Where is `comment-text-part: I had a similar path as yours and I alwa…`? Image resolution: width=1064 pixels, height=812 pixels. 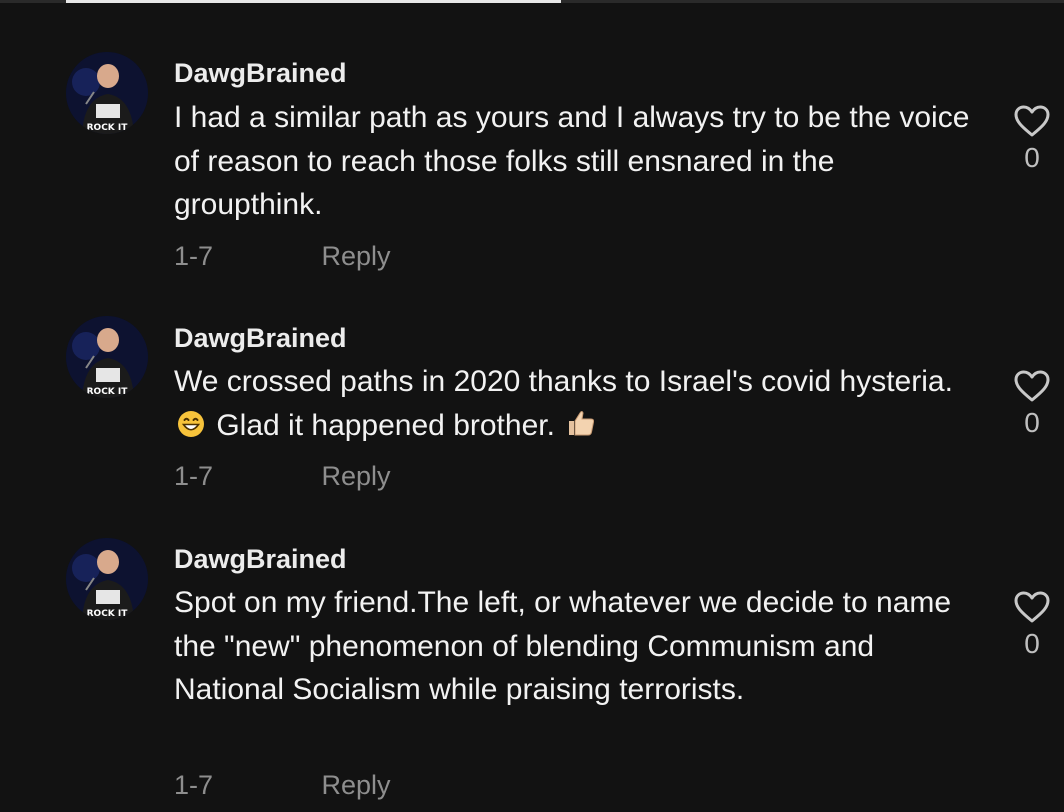 comment-text-part: I had a similar path as yours and I alwa… is located at coordinates (572, 161).